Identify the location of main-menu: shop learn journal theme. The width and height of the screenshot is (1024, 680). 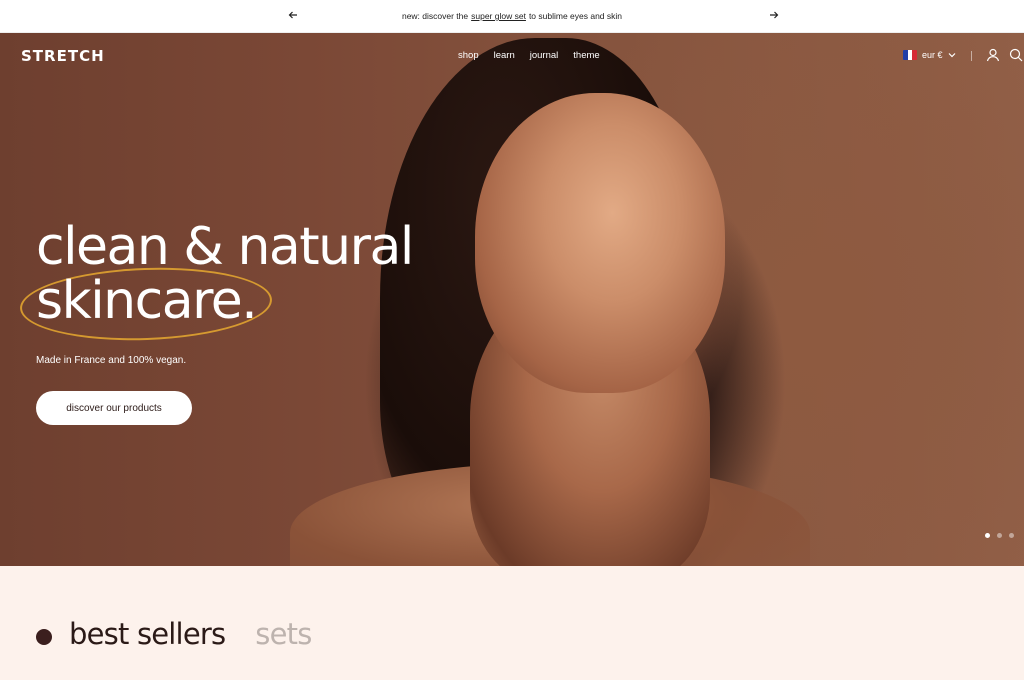
(529, 55).